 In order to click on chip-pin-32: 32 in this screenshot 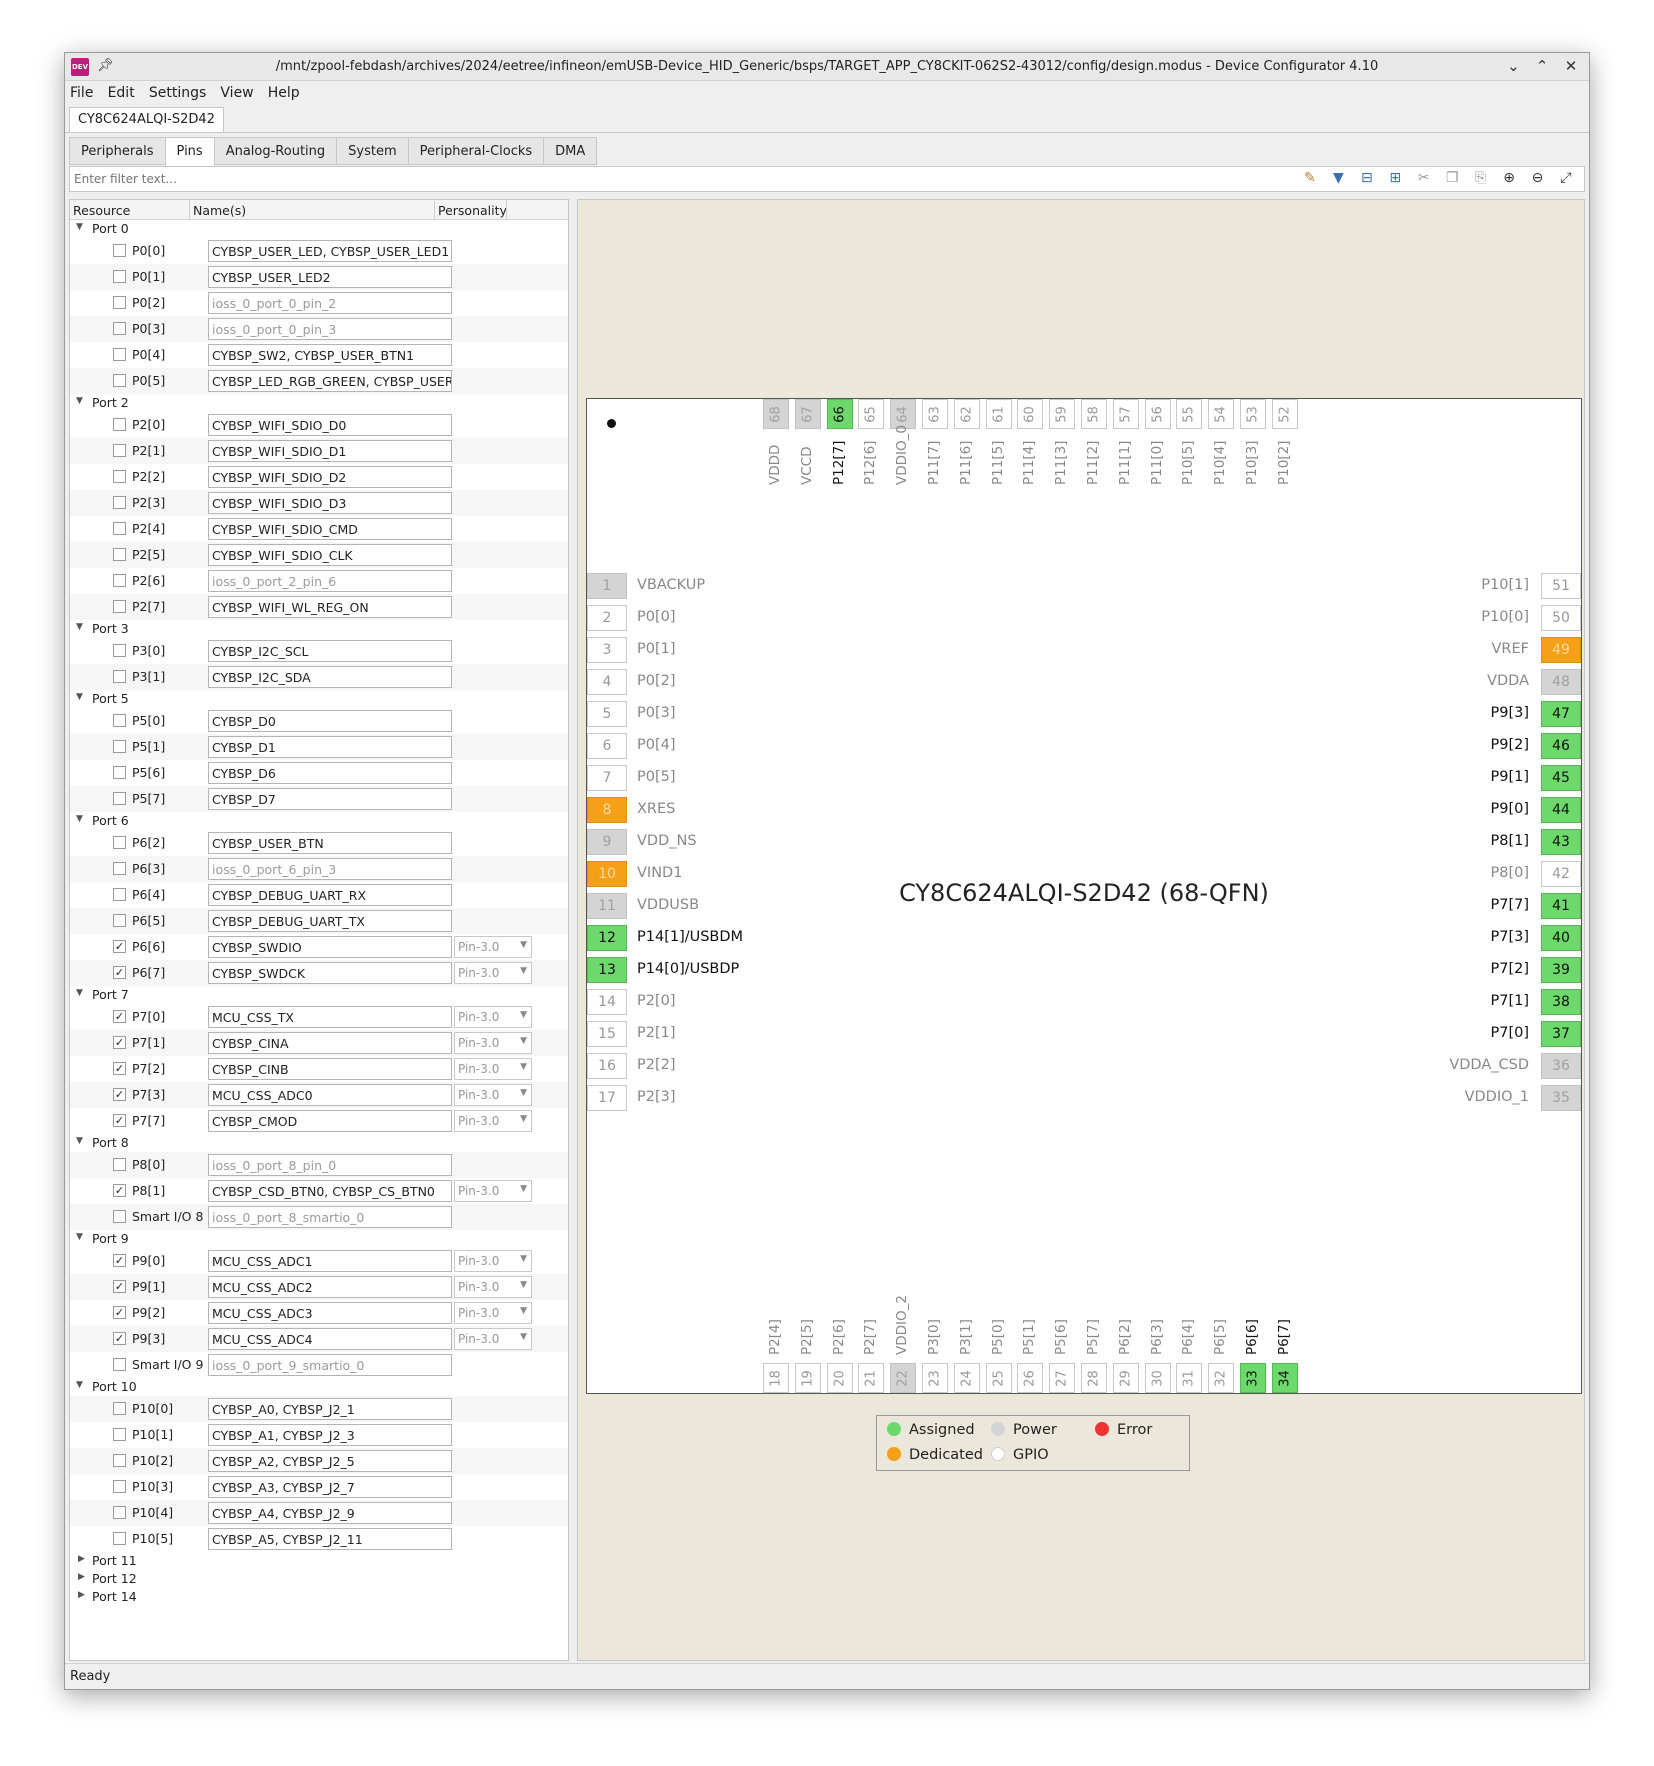, I will do `click(1221, 1378)`.